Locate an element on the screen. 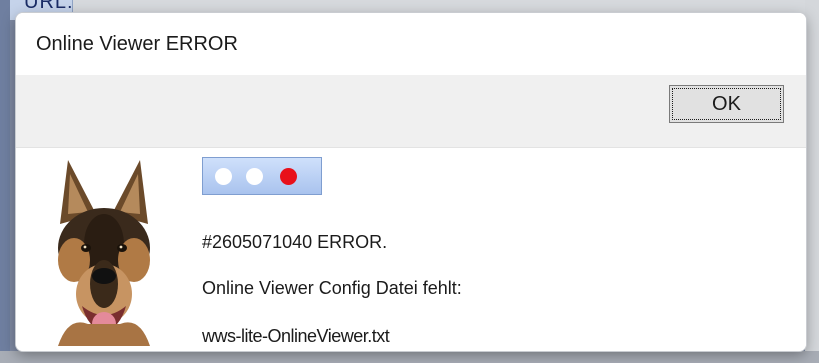 This screenshot has width=819, height=363. background-window-left-edge is located at coordinates (5, 181).